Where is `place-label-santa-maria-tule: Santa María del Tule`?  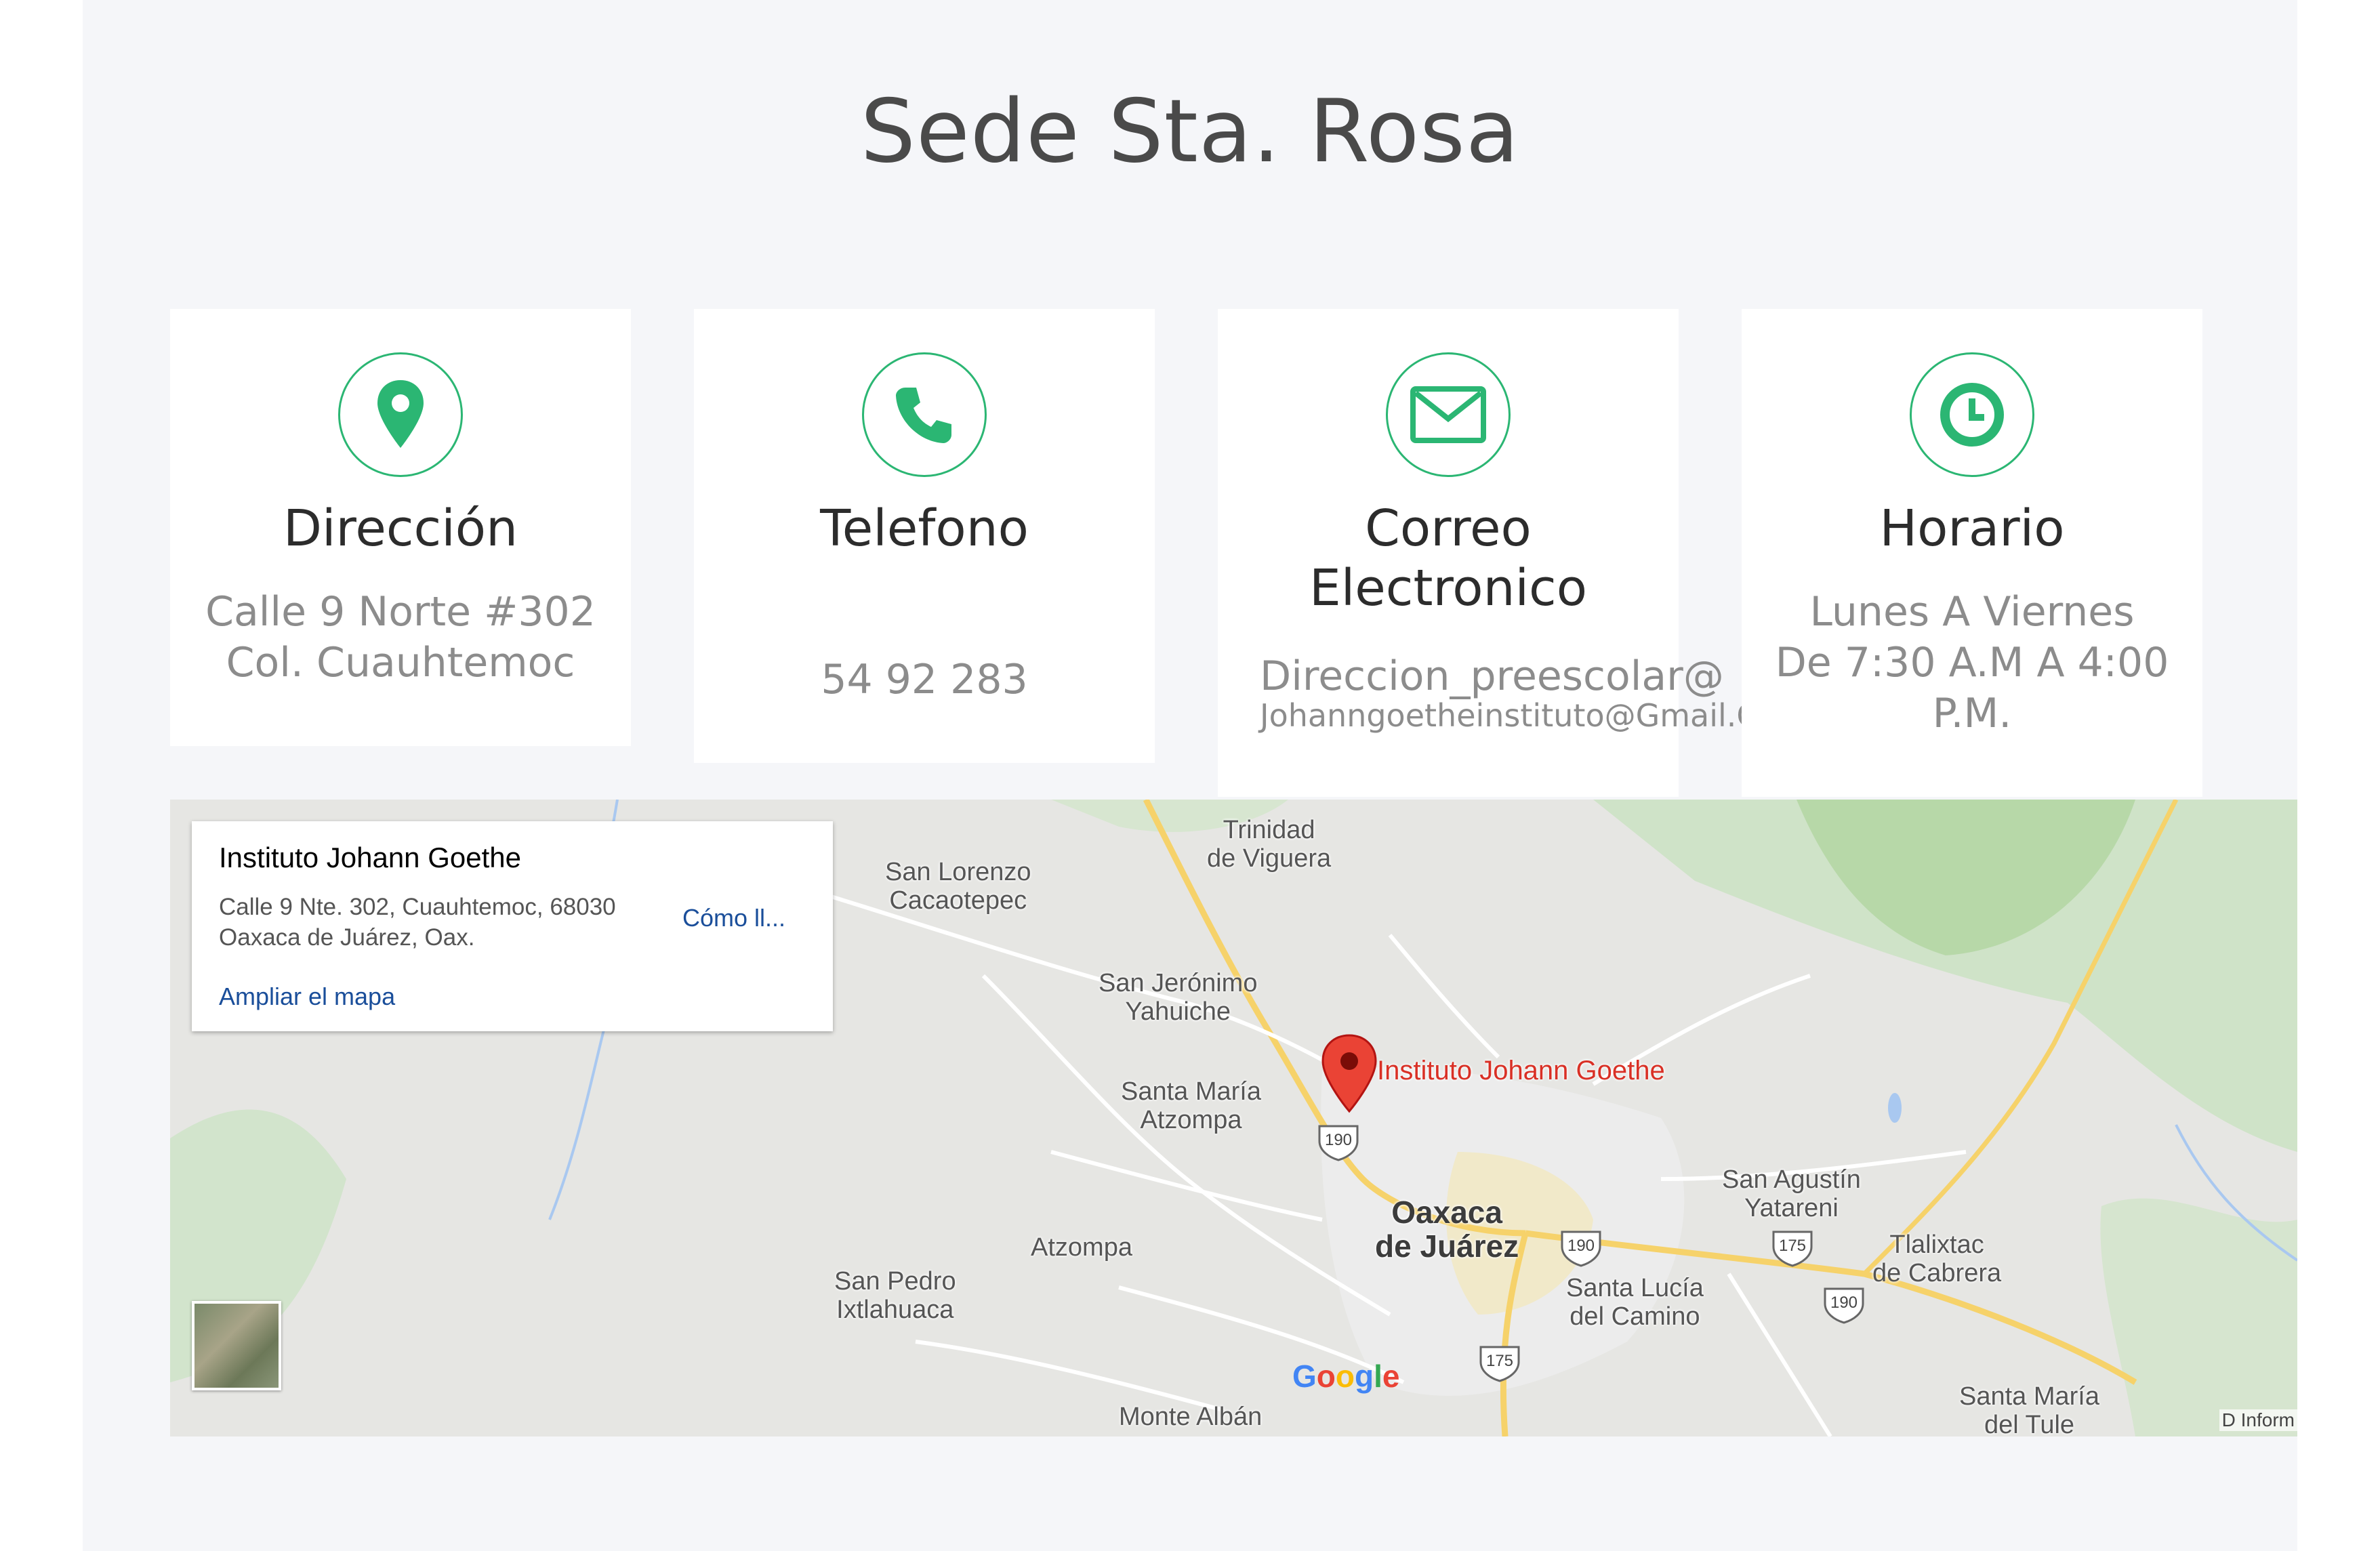 place-label-santa-maria-tule: Santa María del Tule is located at coordinates (2029, 1409).